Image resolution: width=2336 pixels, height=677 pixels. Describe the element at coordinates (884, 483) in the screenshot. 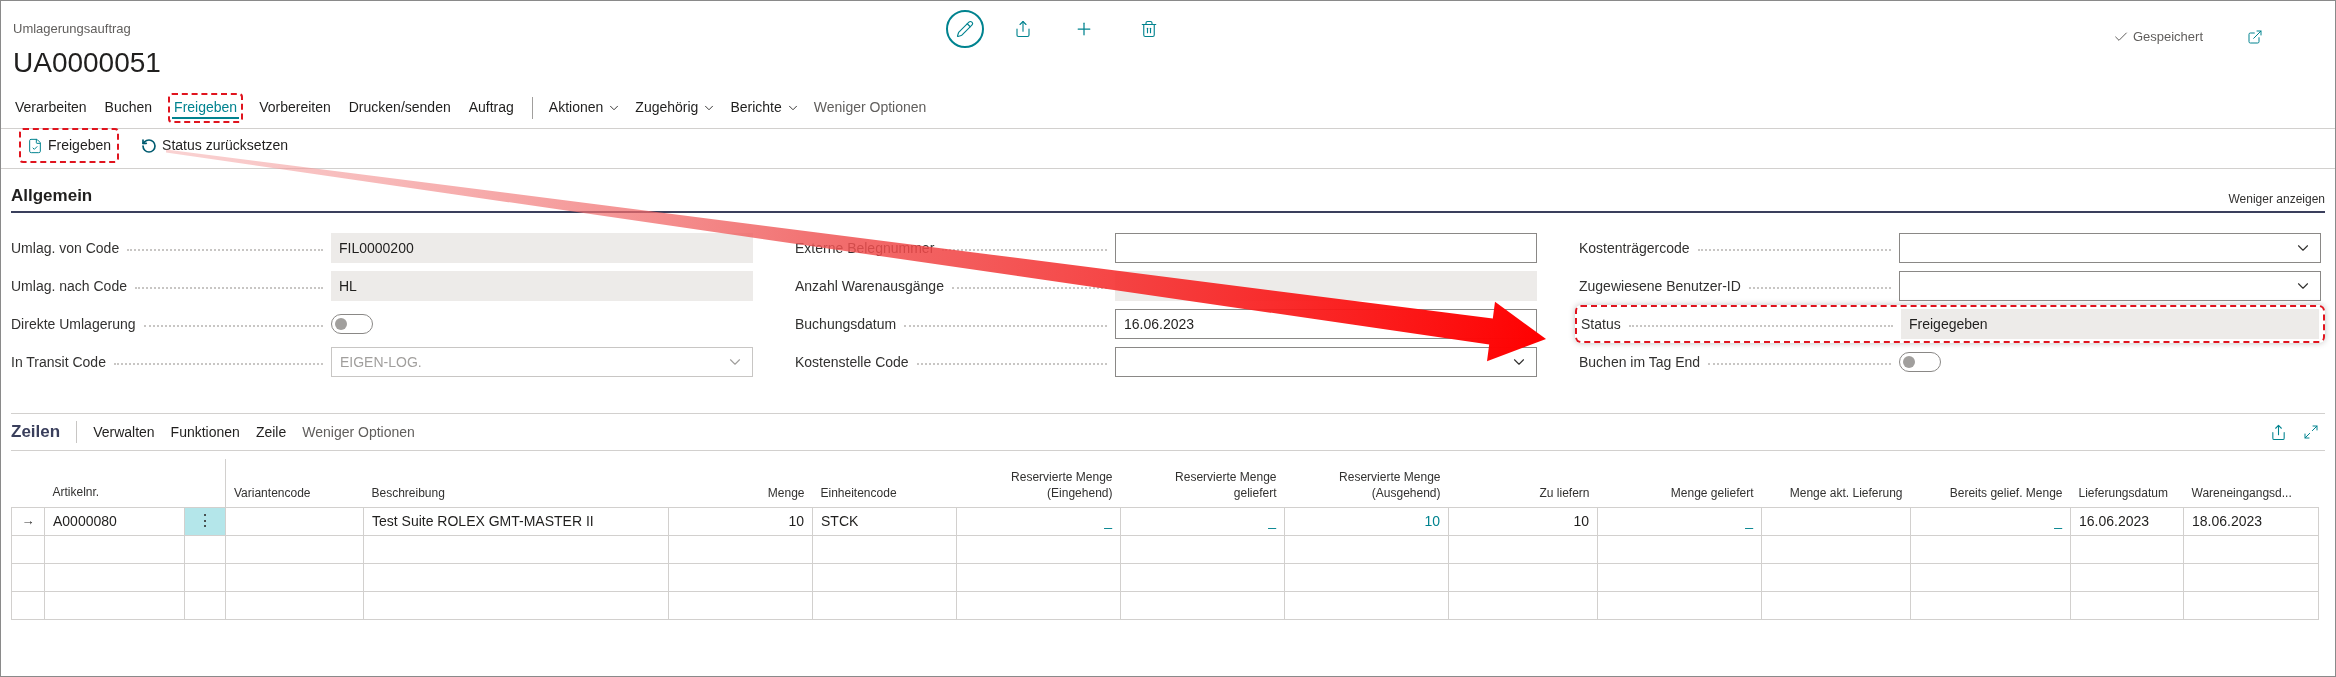

I see `column-header: Einheitencode` at that location.